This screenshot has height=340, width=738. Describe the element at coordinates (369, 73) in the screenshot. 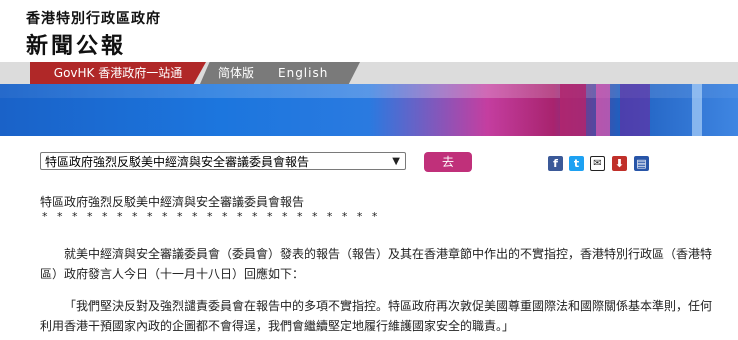

I see `top-navigation: GovHK 香港政府一站通 简体版 English` at that location.